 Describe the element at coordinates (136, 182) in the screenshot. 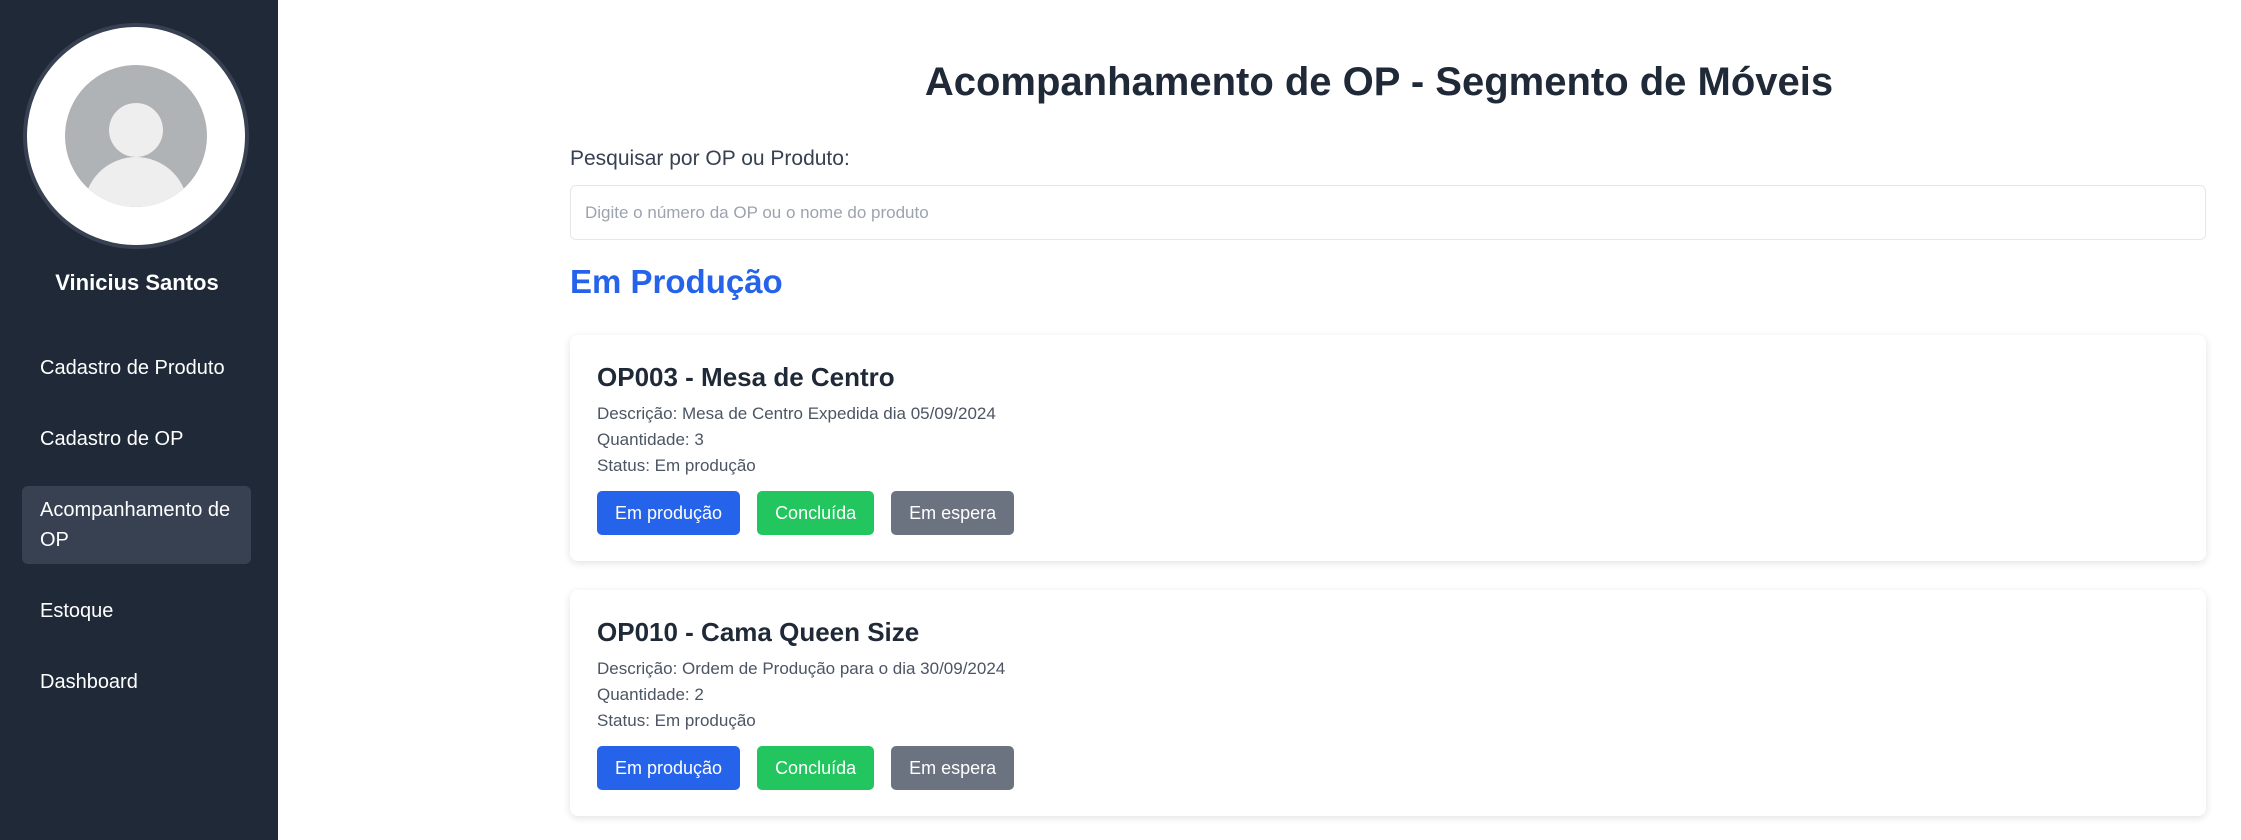

I see `avatar-body-shape` at that location.